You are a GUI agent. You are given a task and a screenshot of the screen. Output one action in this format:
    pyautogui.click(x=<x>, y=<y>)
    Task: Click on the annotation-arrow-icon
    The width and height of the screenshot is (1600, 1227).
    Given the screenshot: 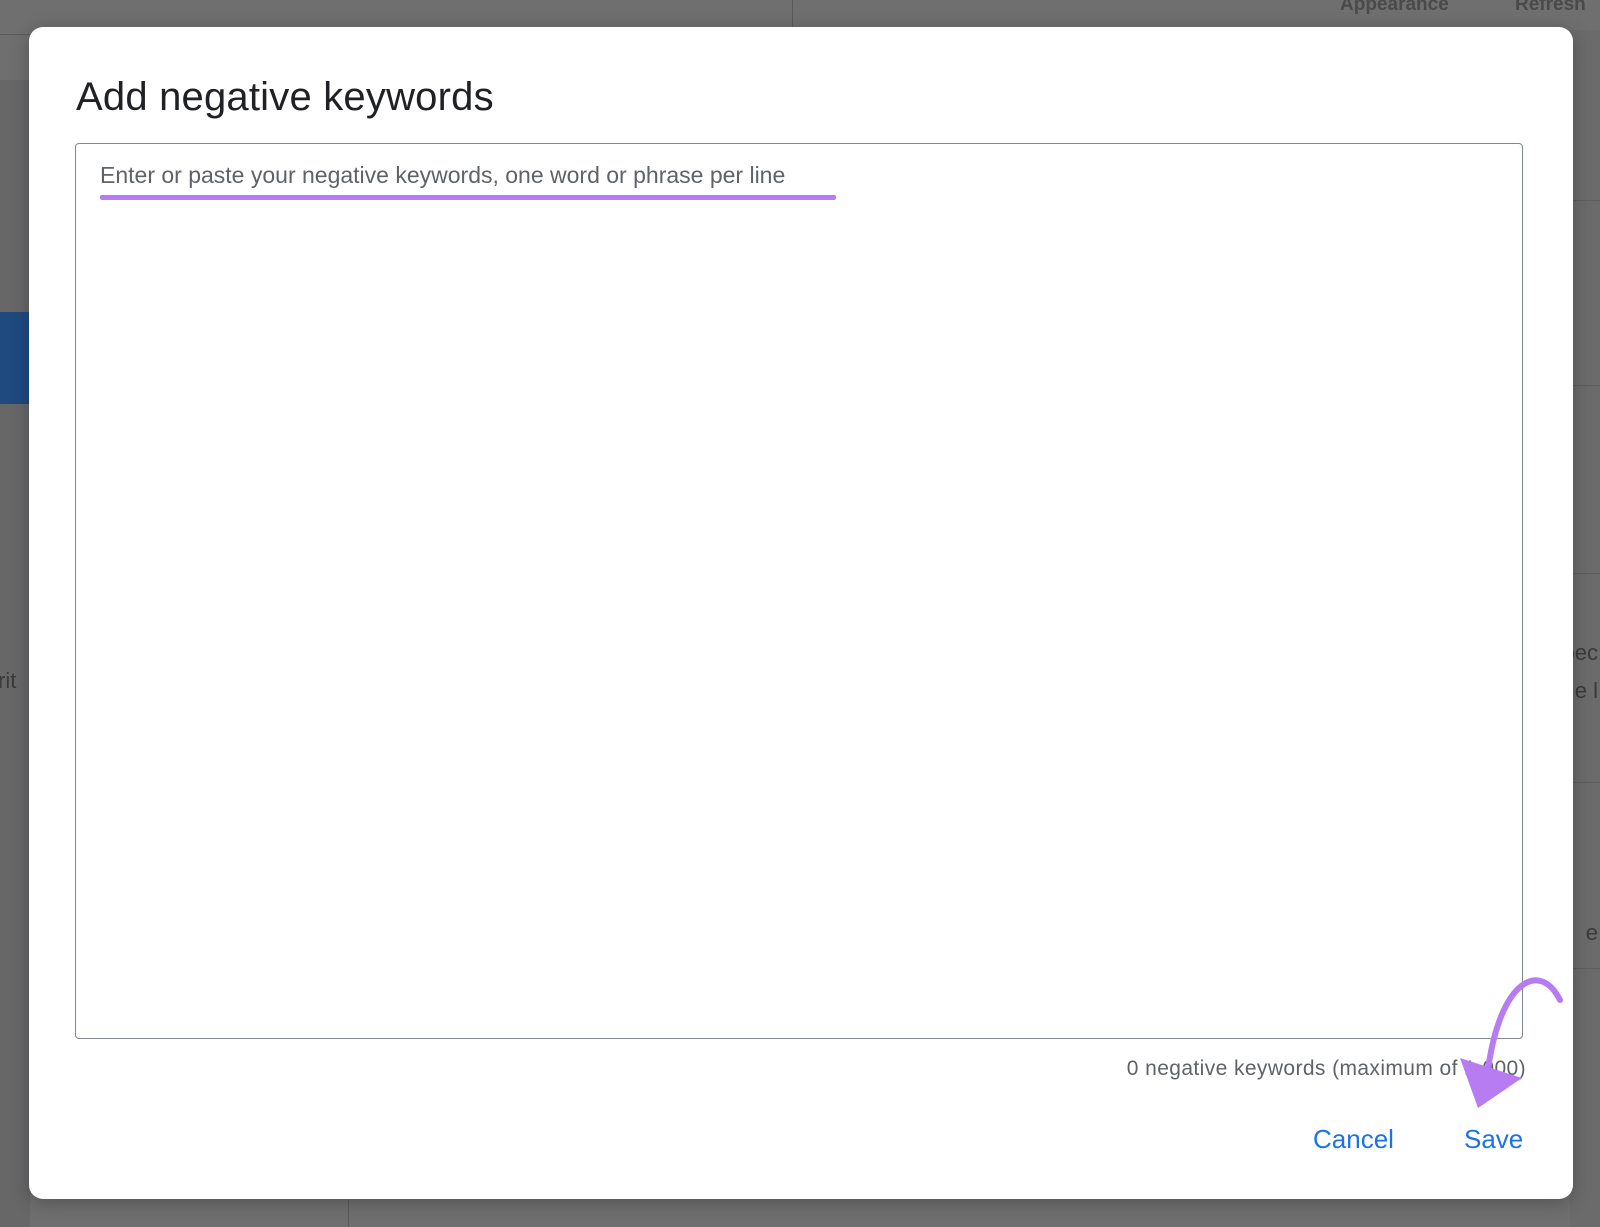 What is the action you would take?
    pyautogui.click(x=1511, y=1042)
    